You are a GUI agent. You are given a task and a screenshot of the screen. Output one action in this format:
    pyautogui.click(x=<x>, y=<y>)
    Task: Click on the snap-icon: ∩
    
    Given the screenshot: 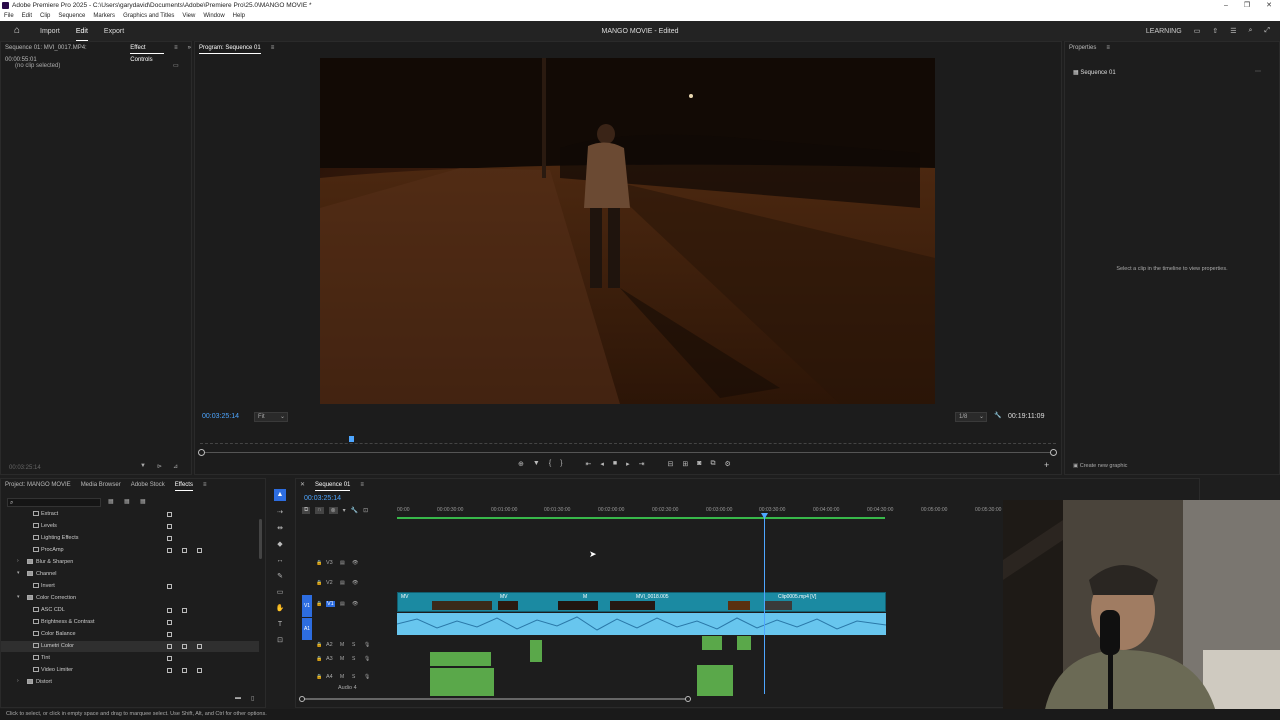 What is the action you would take?
    pyautogui.click(x=319, y=510)
    